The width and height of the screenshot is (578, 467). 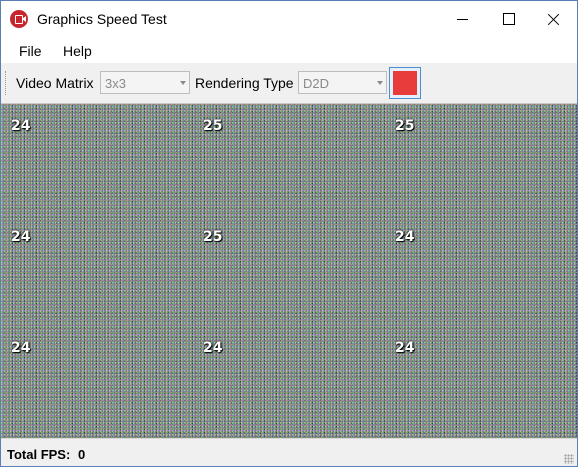 What do you see at coordinates (55, 83) in the screenshot?
I see `video-matrix-label: Video Matrix` at bounding box center [55, 83].